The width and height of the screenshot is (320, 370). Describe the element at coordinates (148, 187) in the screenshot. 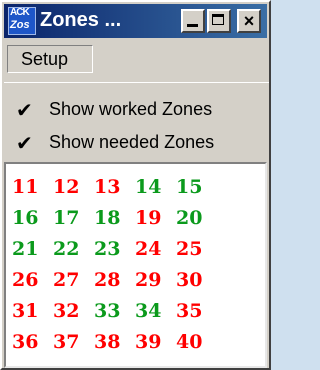

I see `zone-cell: 14` at that location.